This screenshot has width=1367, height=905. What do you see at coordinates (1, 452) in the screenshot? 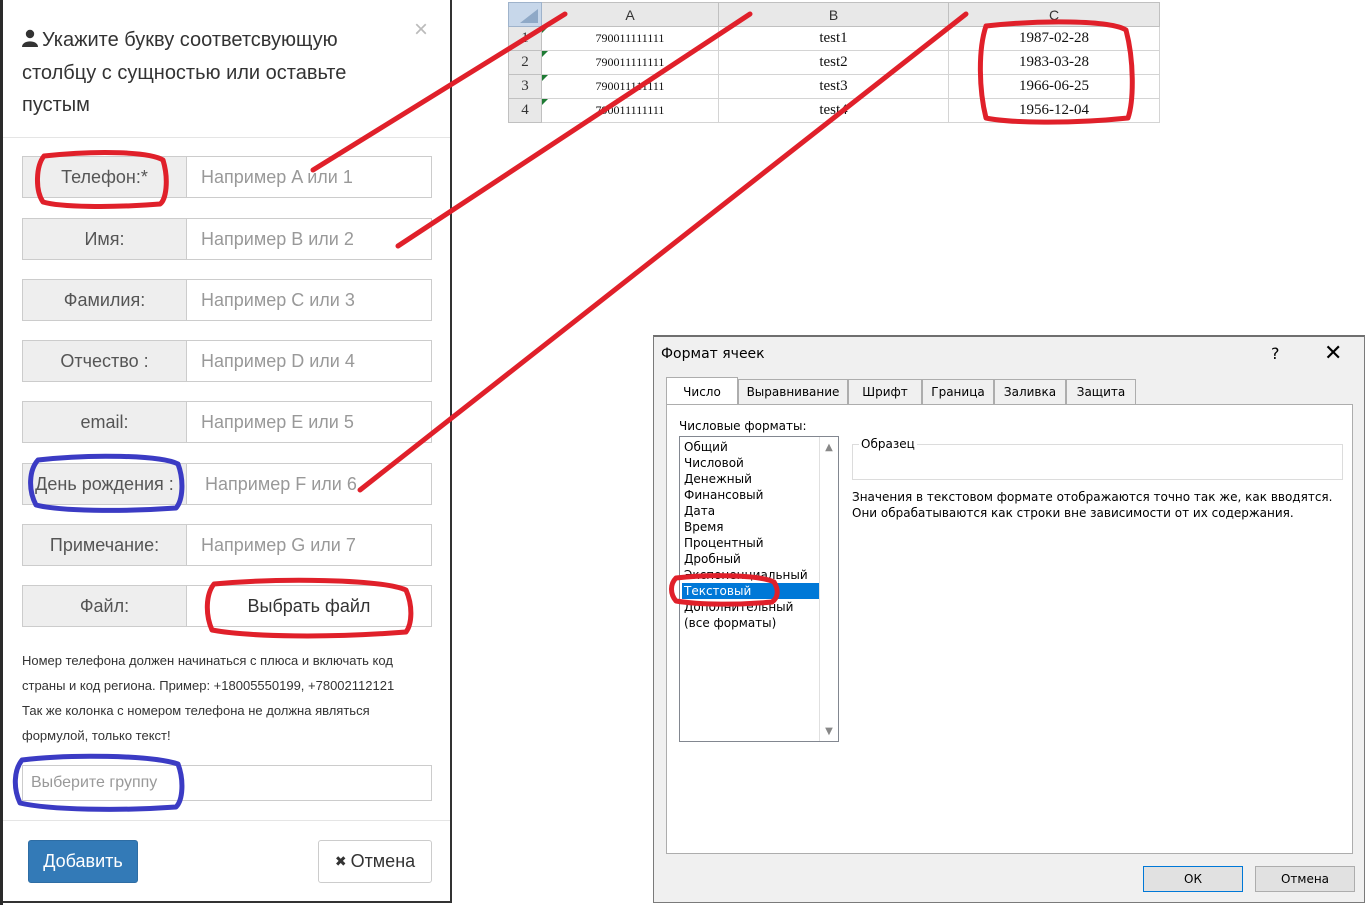
I see `window-edge` at bounding box center [1, 452].